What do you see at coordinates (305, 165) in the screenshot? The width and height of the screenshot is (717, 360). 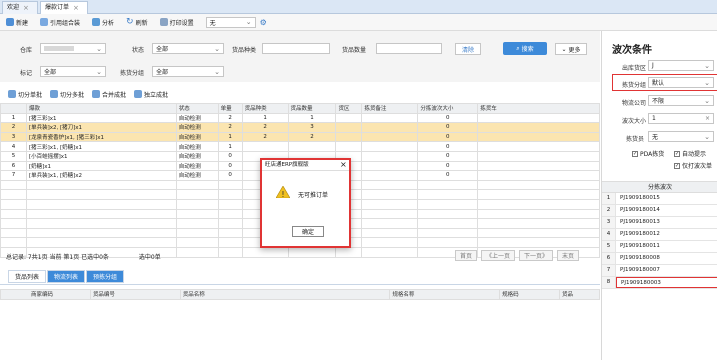 I see `dialog-title: 旺店通ERP旗舰版` at bounding box center [305, 165].